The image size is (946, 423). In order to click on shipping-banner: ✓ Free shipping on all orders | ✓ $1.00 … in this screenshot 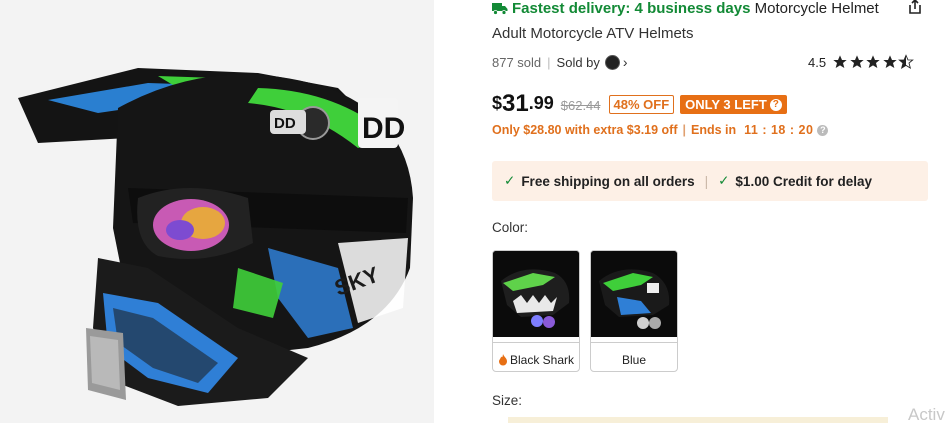, I will do `click(710, 181)`.